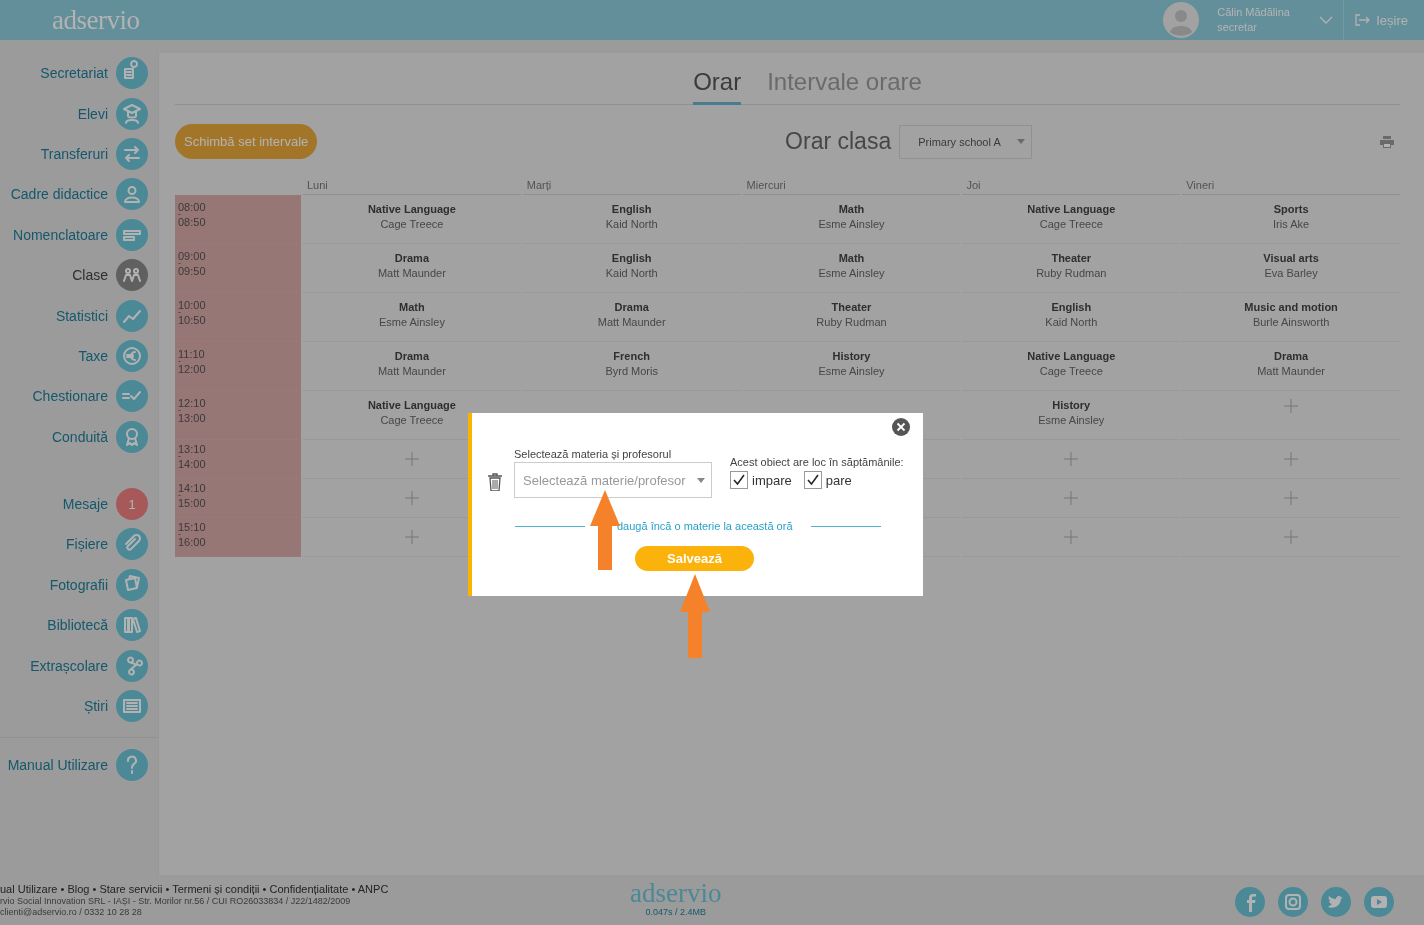 The height and width of the screenshot is (925, 1424). Describe the element at coordinates (132, 584) in the screenshot. I see `photos-icon` at that location.